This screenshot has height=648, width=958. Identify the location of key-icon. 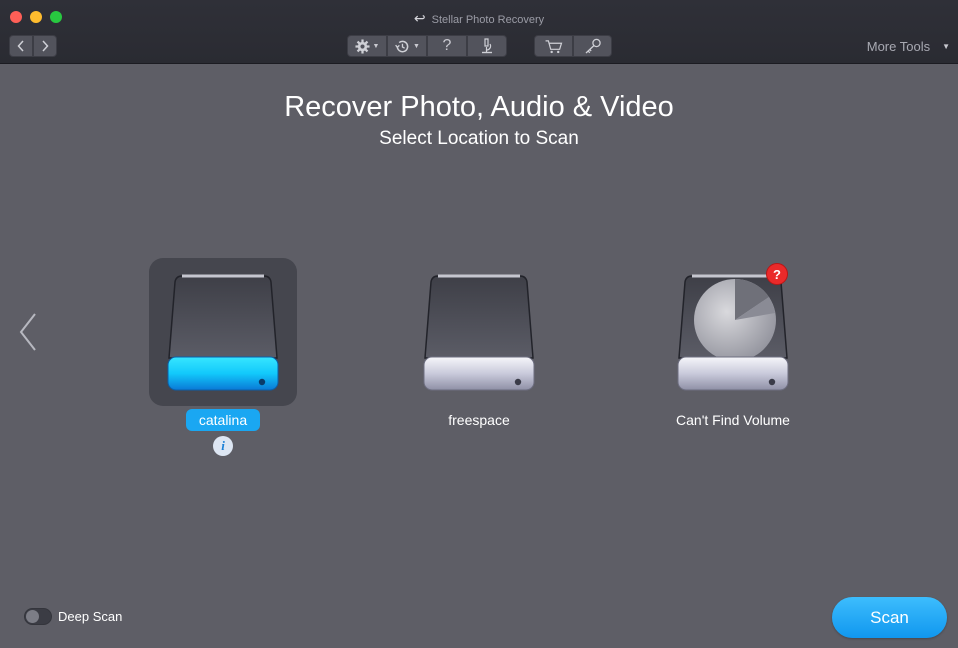
(593, 46).